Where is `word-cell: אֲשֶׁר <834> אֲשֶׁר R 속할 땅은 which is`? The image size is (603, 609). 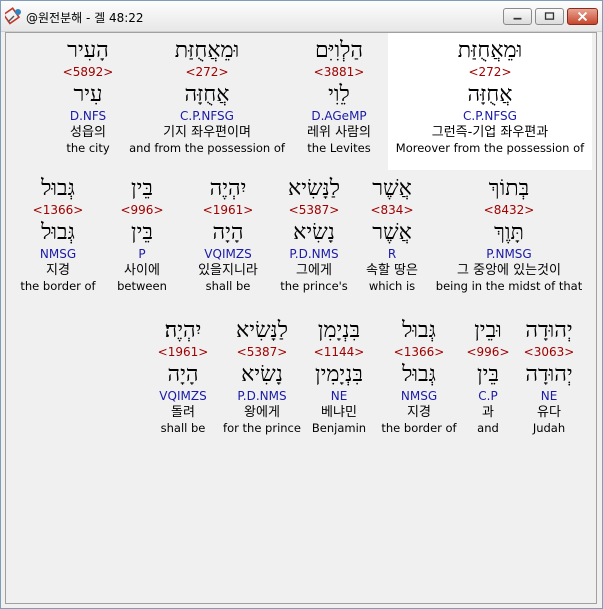 word-cell: אֲשֶׁר <834> אֲשֶׁר R 속할 땅은 which is is located at coordinates (392, 234).